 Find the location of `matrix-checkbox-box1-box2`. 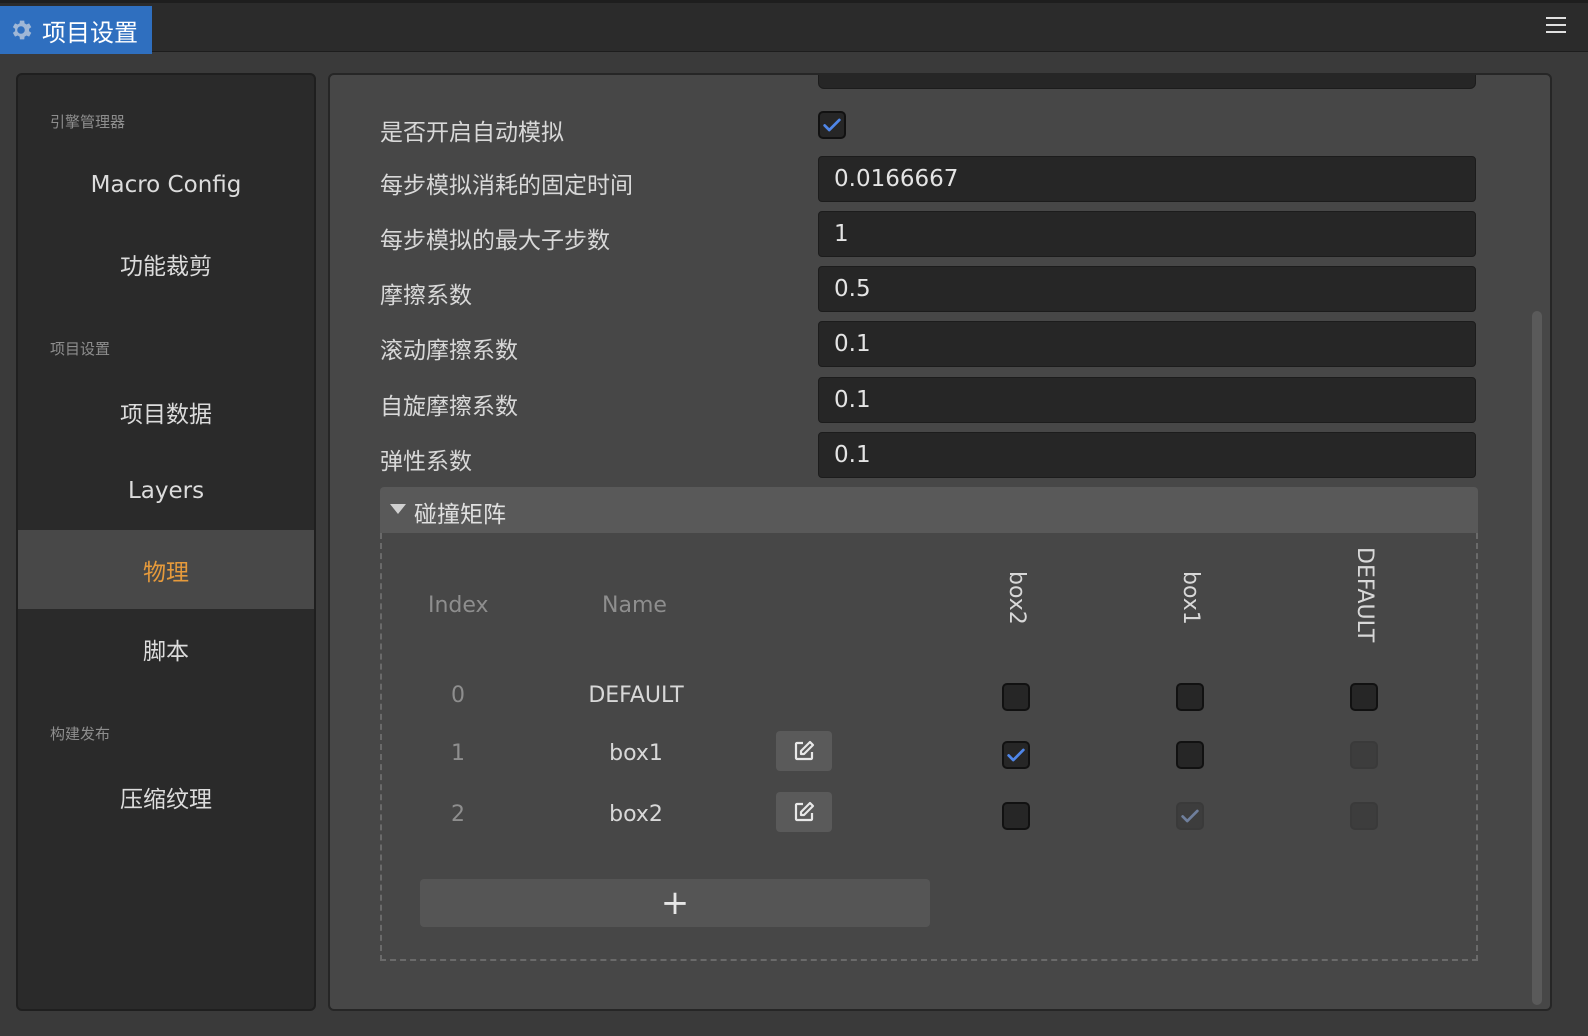

matrix-checkbox-box1-box2 is located at coordinates (1016, 755).